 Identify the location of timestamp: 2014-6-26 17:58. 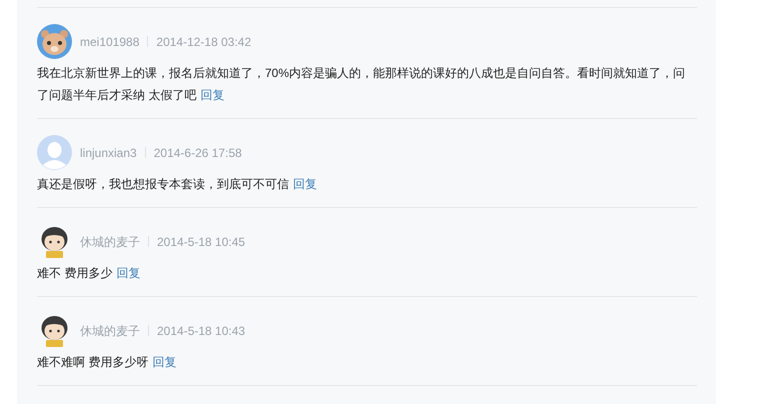
(198, 153).